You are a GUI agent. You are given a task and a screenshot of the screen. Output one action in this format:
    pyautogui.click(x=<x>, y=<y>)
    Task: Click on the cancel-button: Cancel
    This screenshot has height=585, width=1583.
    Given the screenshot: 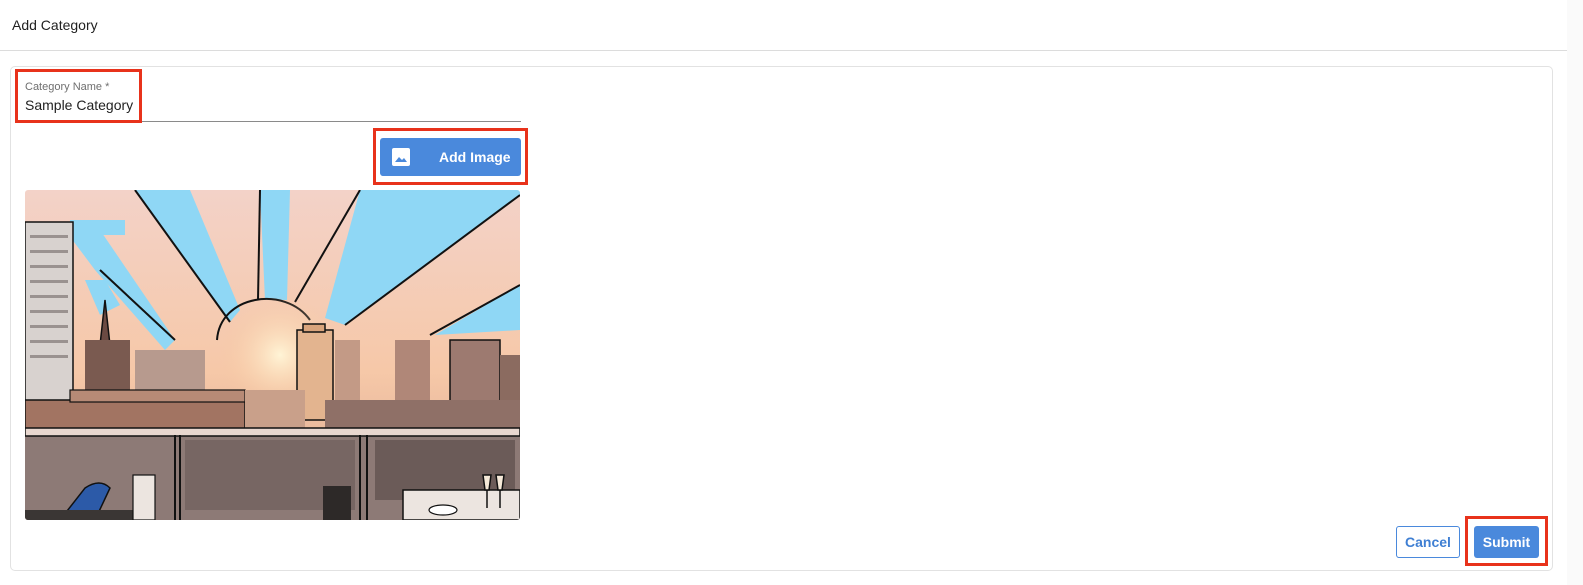 What is the action you would take?
    pyautogui.click(x=1428, y=542)
    